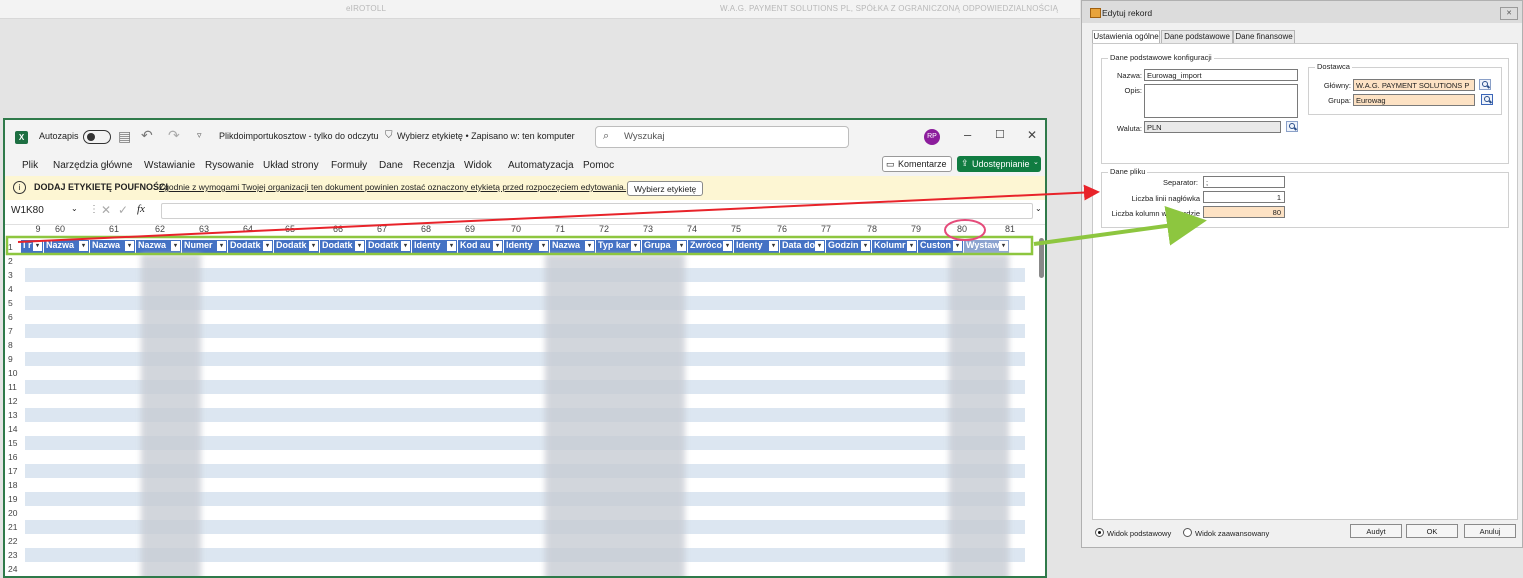 The image size is (1523, 578). What do you see at coordinates (558, 213) in the screenshot?
I see `red-arrow` at bounding box center [558, 213].